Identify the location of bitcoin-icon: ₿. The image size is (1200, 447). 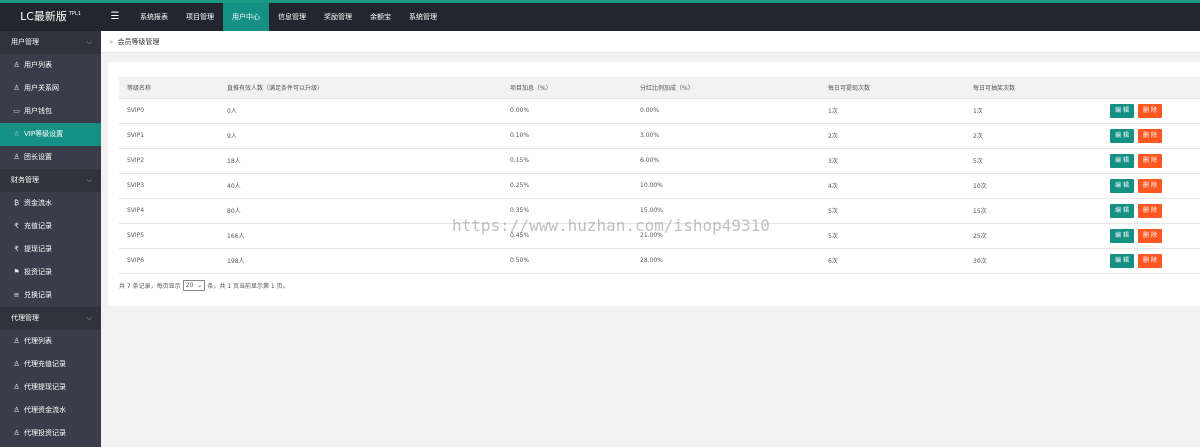
(16, 203).